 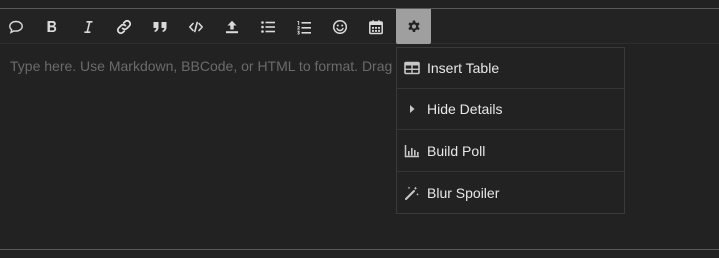 I want to click on chart-icon, so click(x=412, y=151).